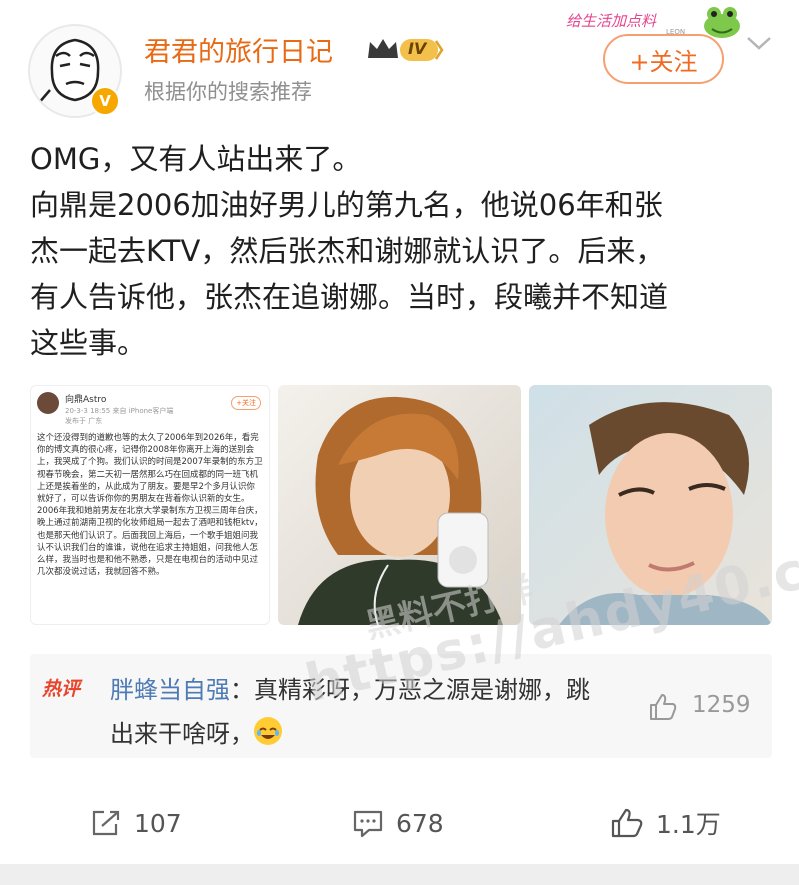  I want to click on username: 君君的旅行日记, so click(238, 49).